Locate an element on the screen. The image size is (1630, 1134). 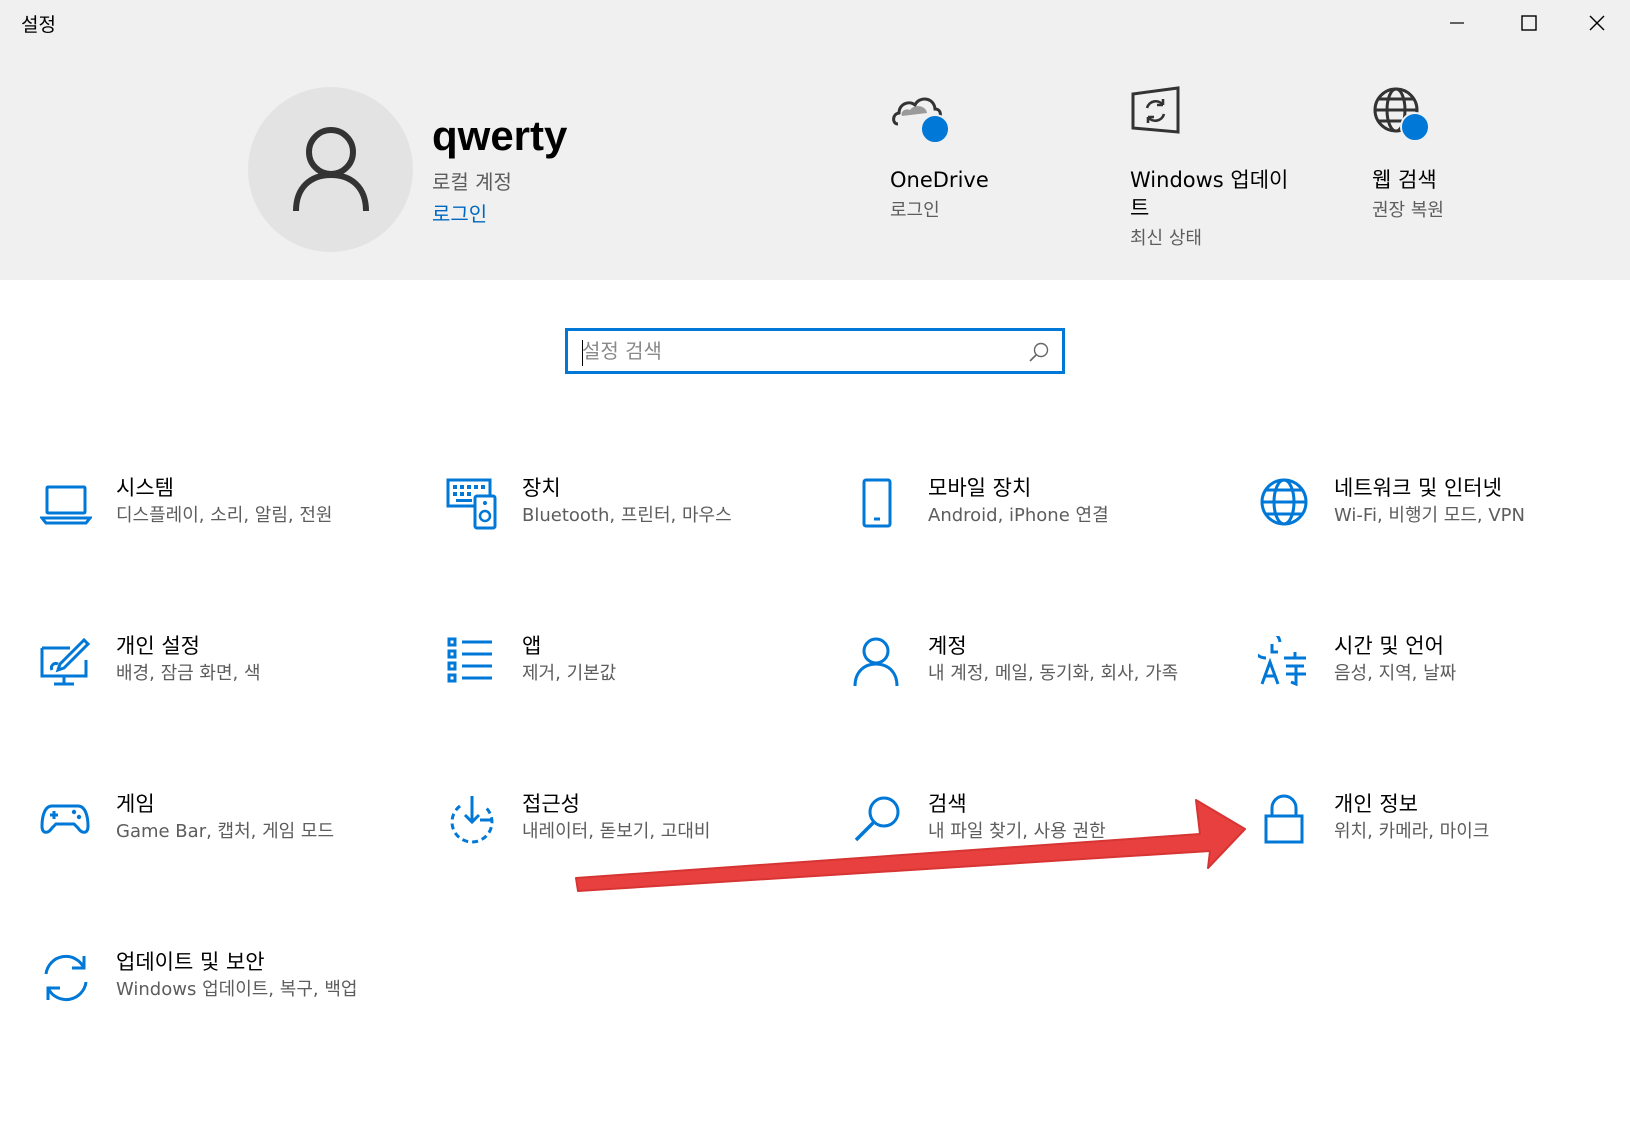
quick-link-web-search: 웹 검색 권장 복원 is located at coordinates (1467, 154).